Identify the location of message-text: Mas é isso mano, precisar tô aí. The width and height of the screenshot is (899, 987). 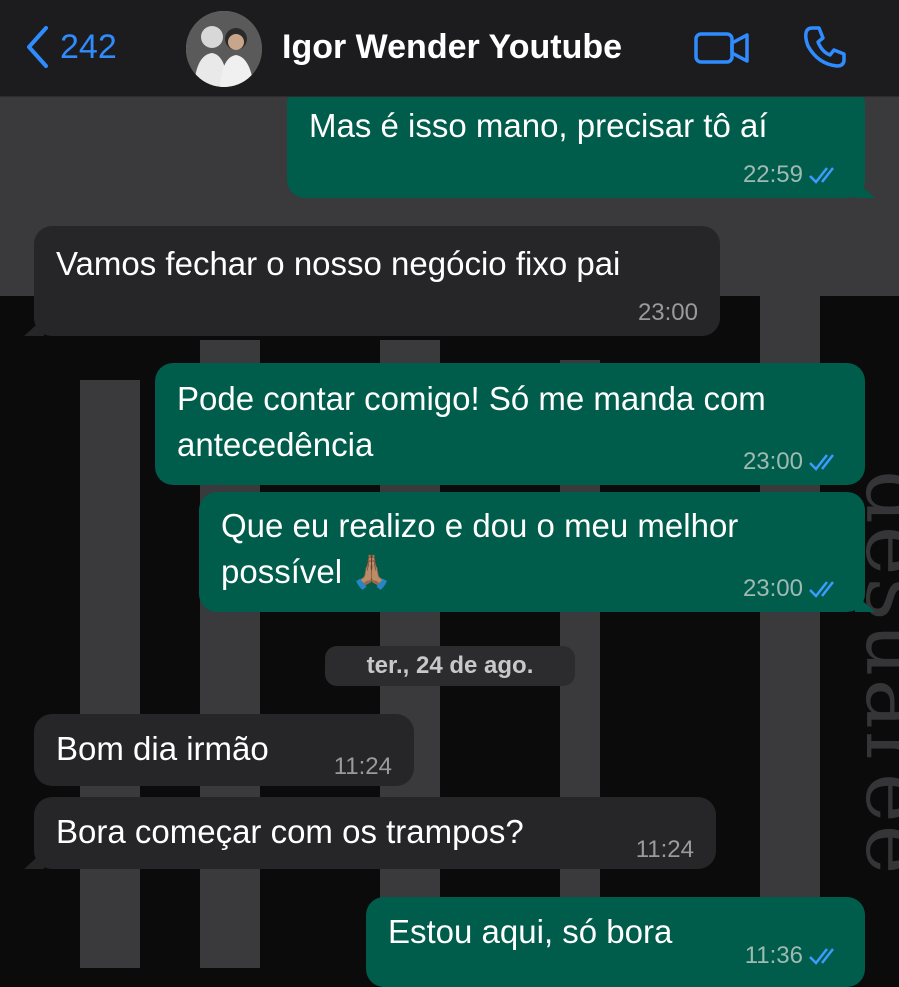
(538, 125).